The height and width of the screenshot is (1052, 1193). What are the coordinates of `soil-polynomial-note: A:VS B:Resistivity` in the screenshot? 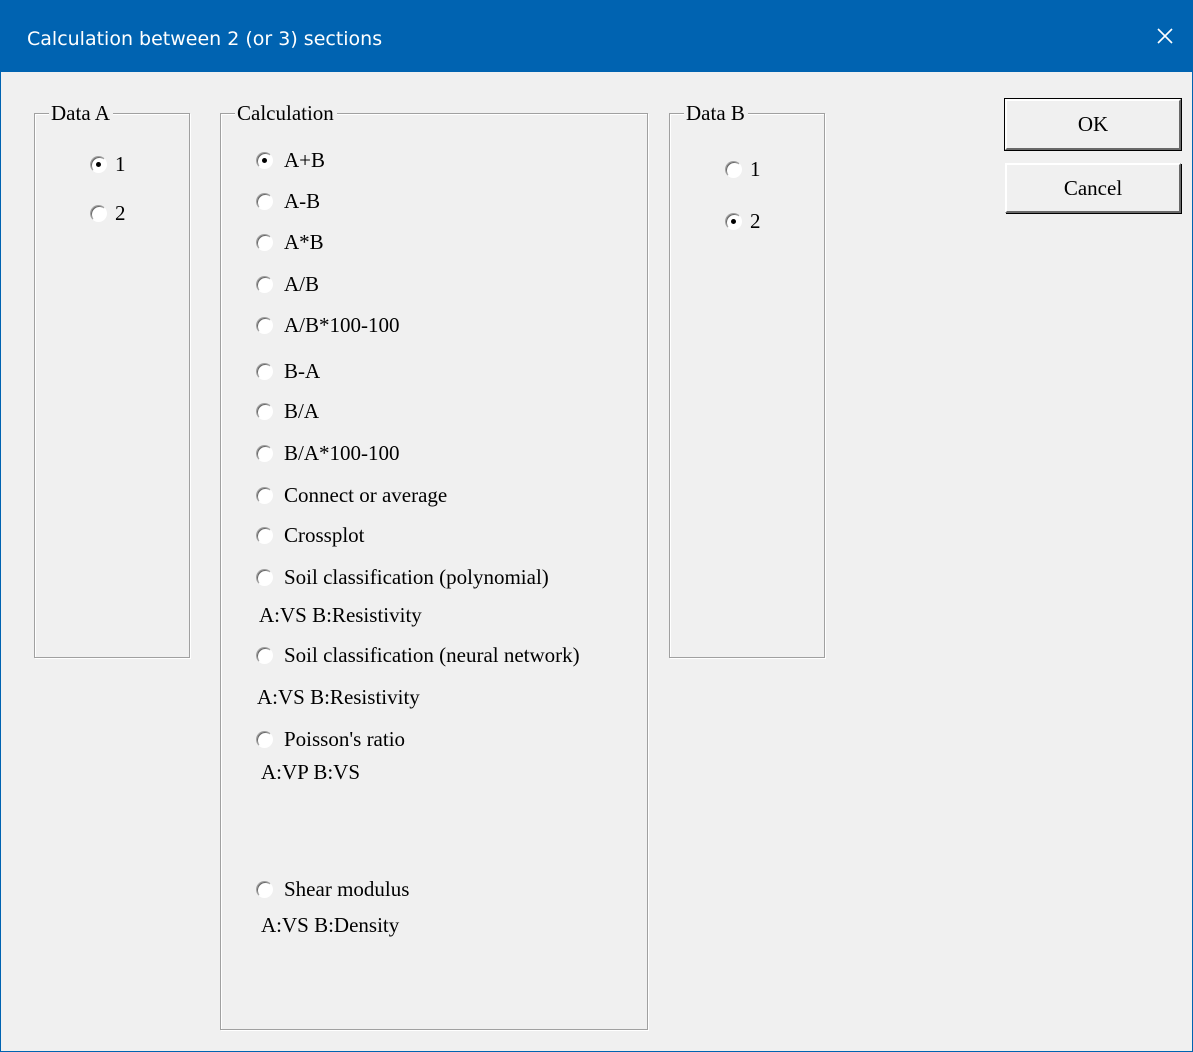 It's located at (340, 615).